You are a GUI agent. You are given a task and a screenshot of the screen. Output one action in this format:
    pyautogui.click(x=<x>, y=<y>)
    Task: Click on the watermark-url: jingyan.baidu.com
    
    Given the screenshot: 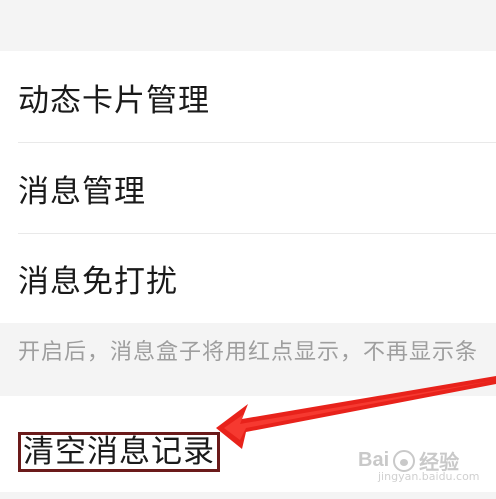 What is the action you would take?
    pyautogui.click(x=429, y=476)
    